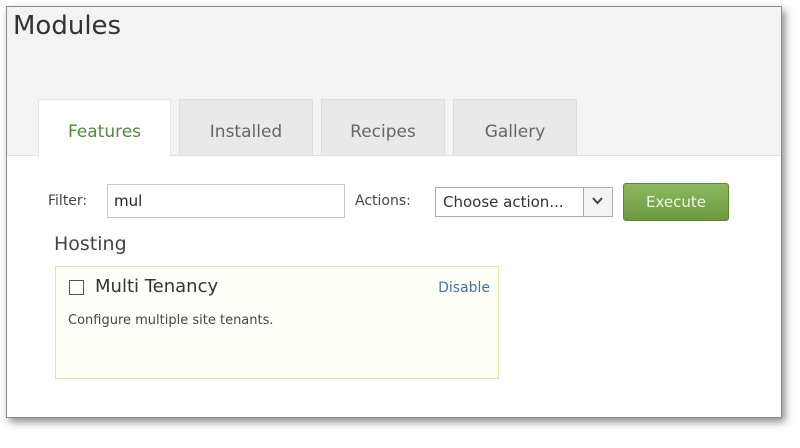 This screenshot has height=448, width=800. What do you see at coordinates (76, 287) in the screenshot?
I see `feature-checkbox` at bounding box center [76, 287].